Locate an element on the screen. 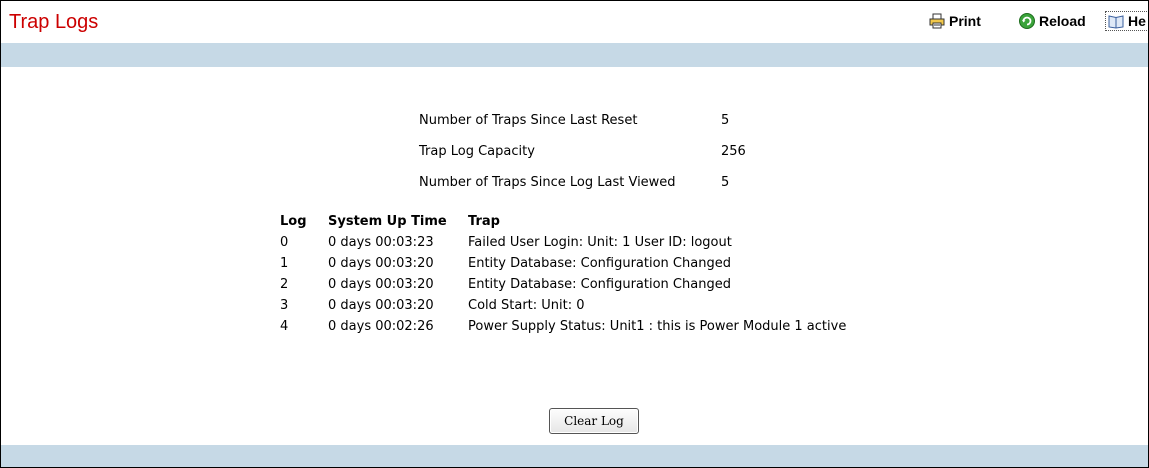 The image size is (1149, 468). summary-label-traps-since-viewed: Number of Traps Since Log Last Viewed is located at coordinates (547, 182).